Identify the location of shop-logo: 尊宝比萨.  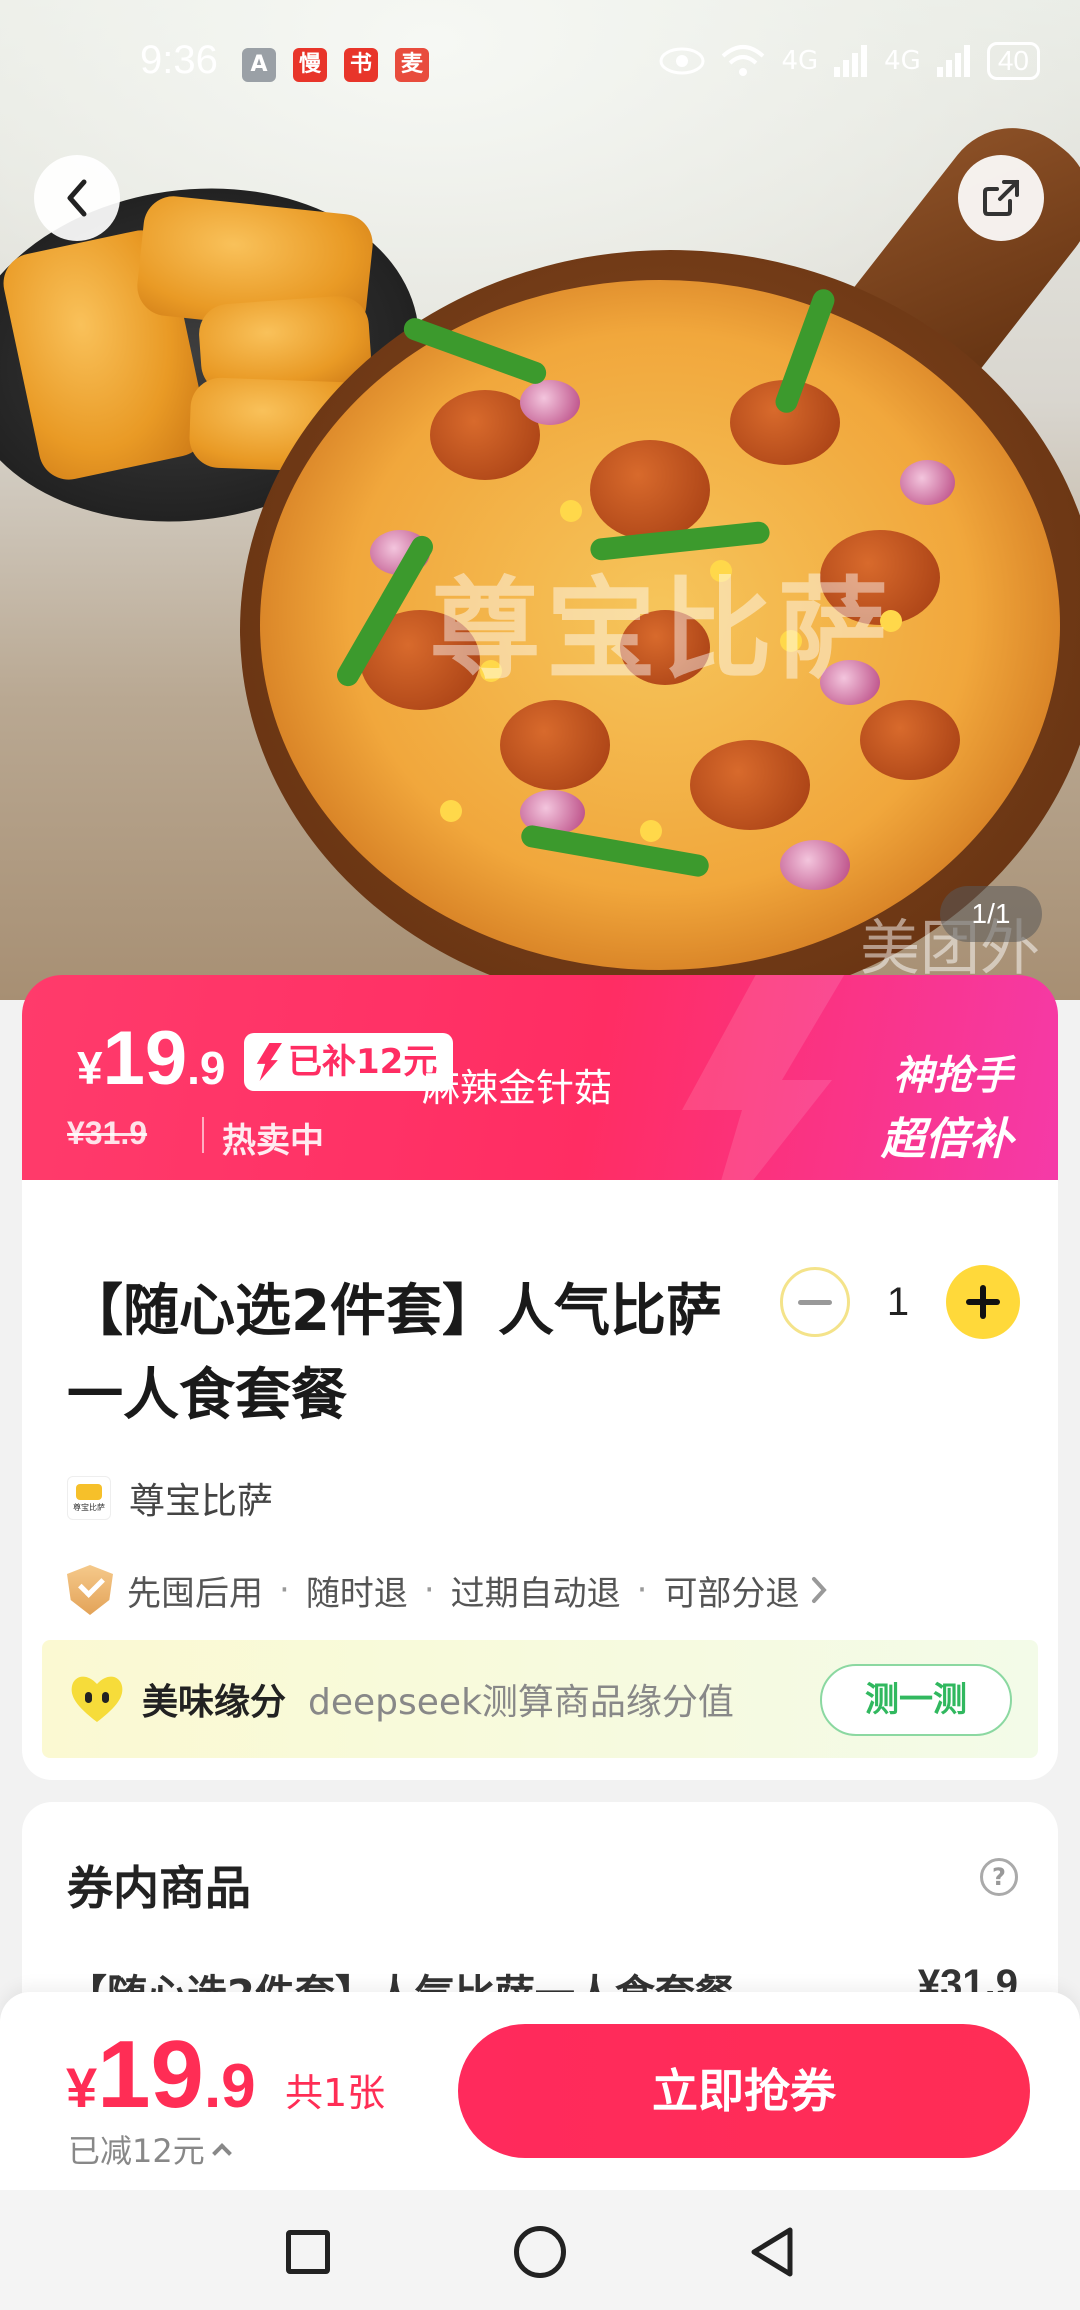
(89, 1498).